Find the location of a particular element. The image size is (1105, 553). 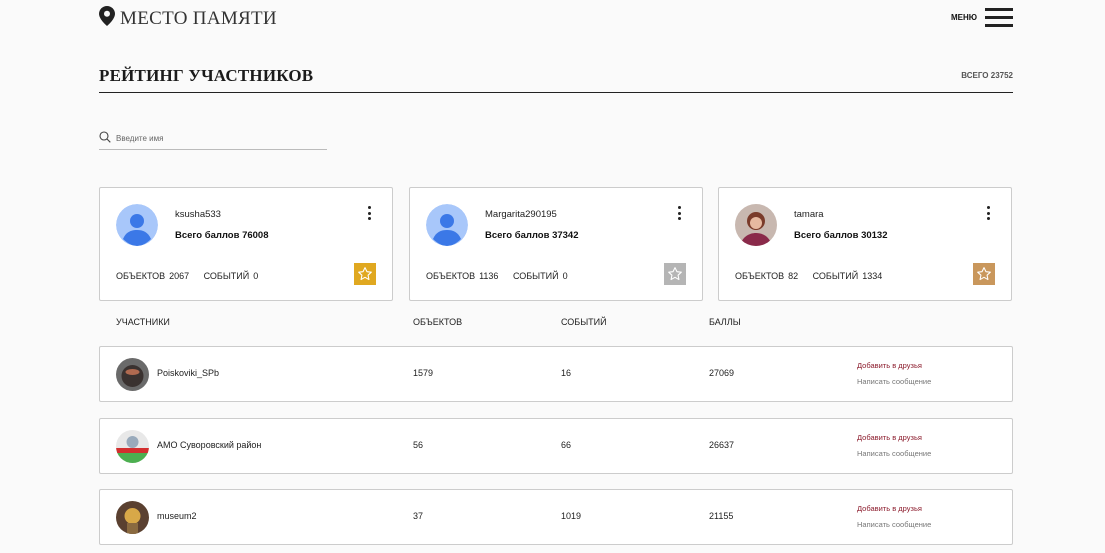

column-header-objects: ОБЪЕКТОВ is located at coordinates (438, 322).